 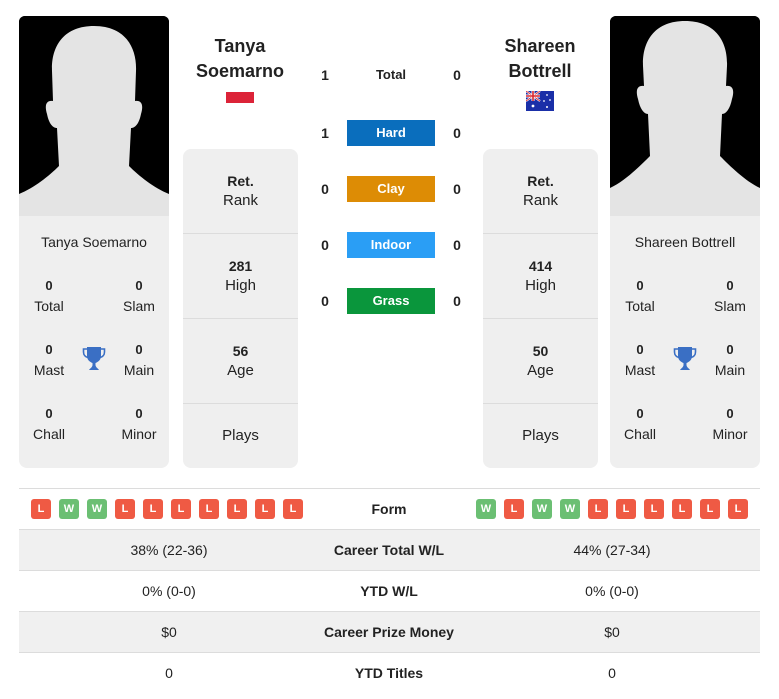 I want to click on total-label: Total, so click(x=391, y=74).